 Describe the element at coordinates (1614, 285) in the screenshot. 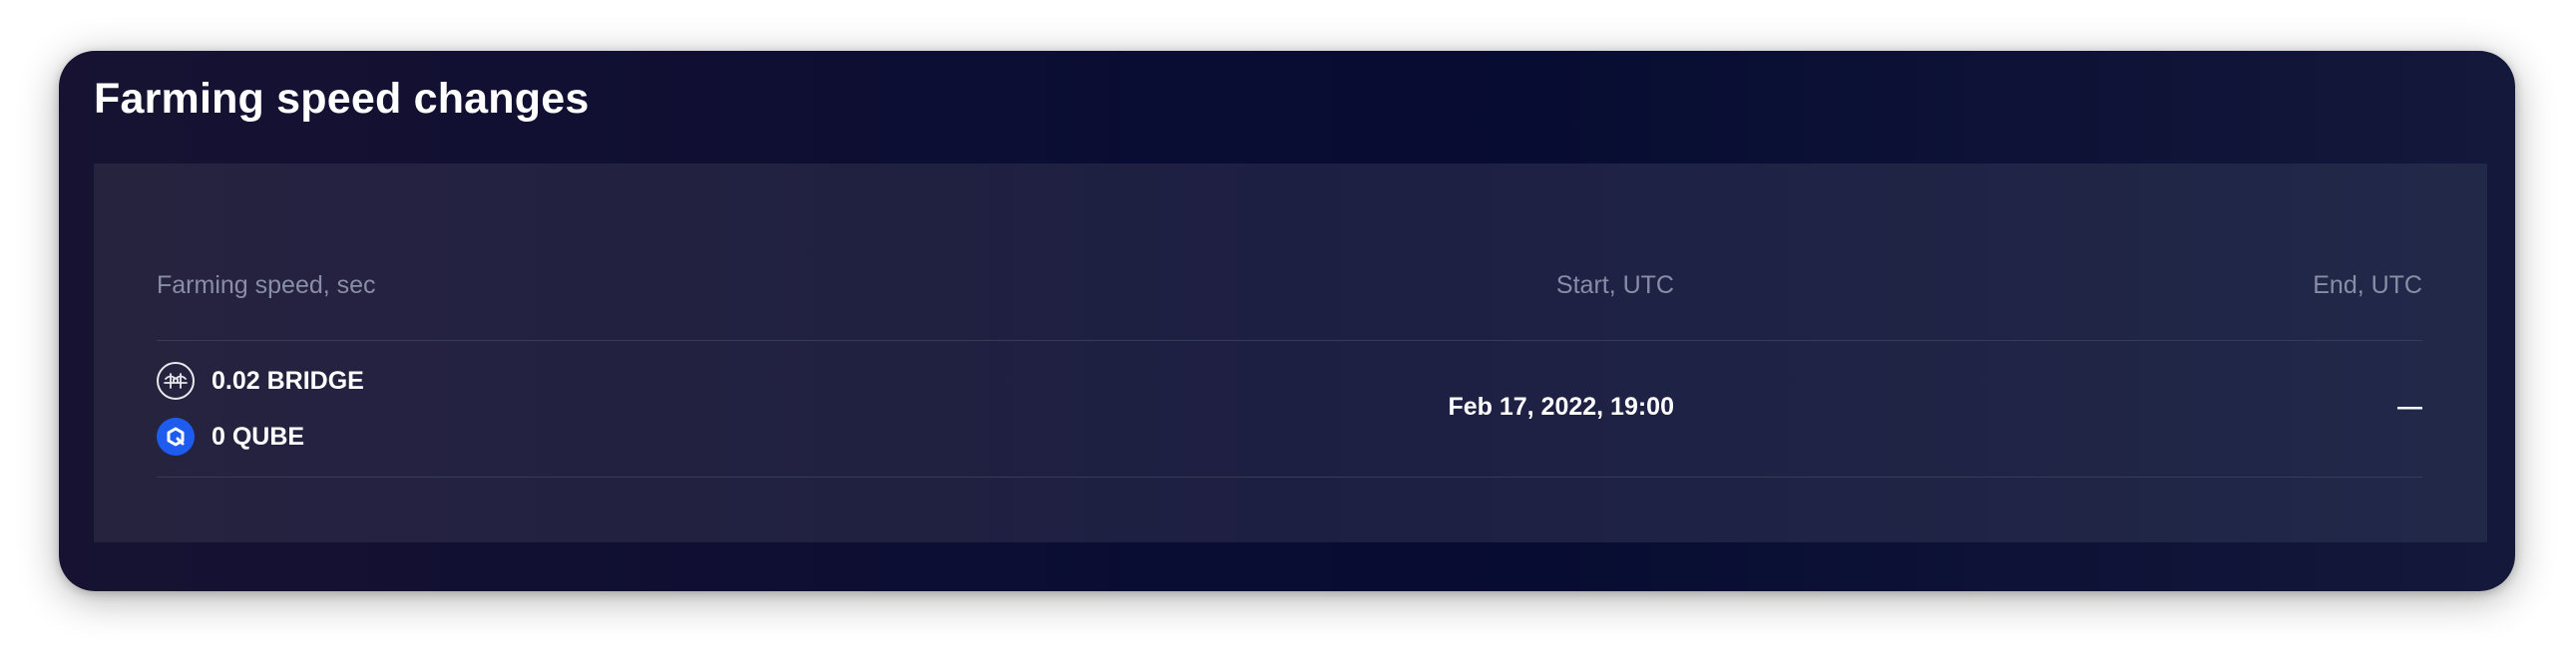

I see `column-header-start: Start, UTC` at that location.